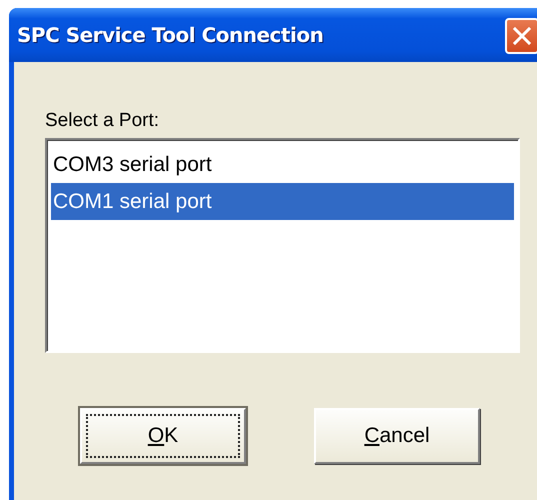 The image size is (537, 500). I want to click on cancel-button: Cancel, so click(397, 436).